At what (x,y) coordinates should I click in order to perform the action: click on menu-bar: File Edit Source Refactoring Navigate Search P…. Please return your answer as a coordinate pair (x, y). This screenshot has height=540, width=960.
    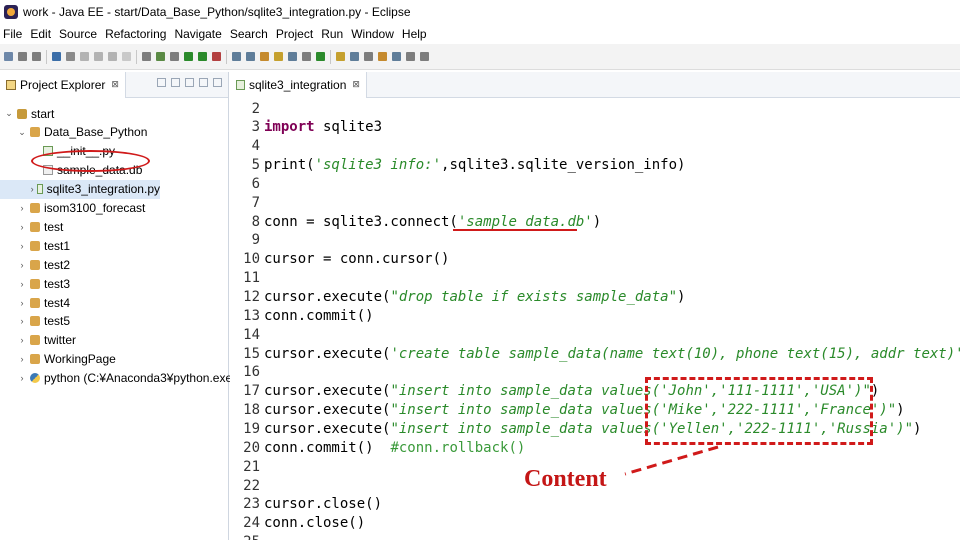
    Looking at the image, I should click on (480, 34).